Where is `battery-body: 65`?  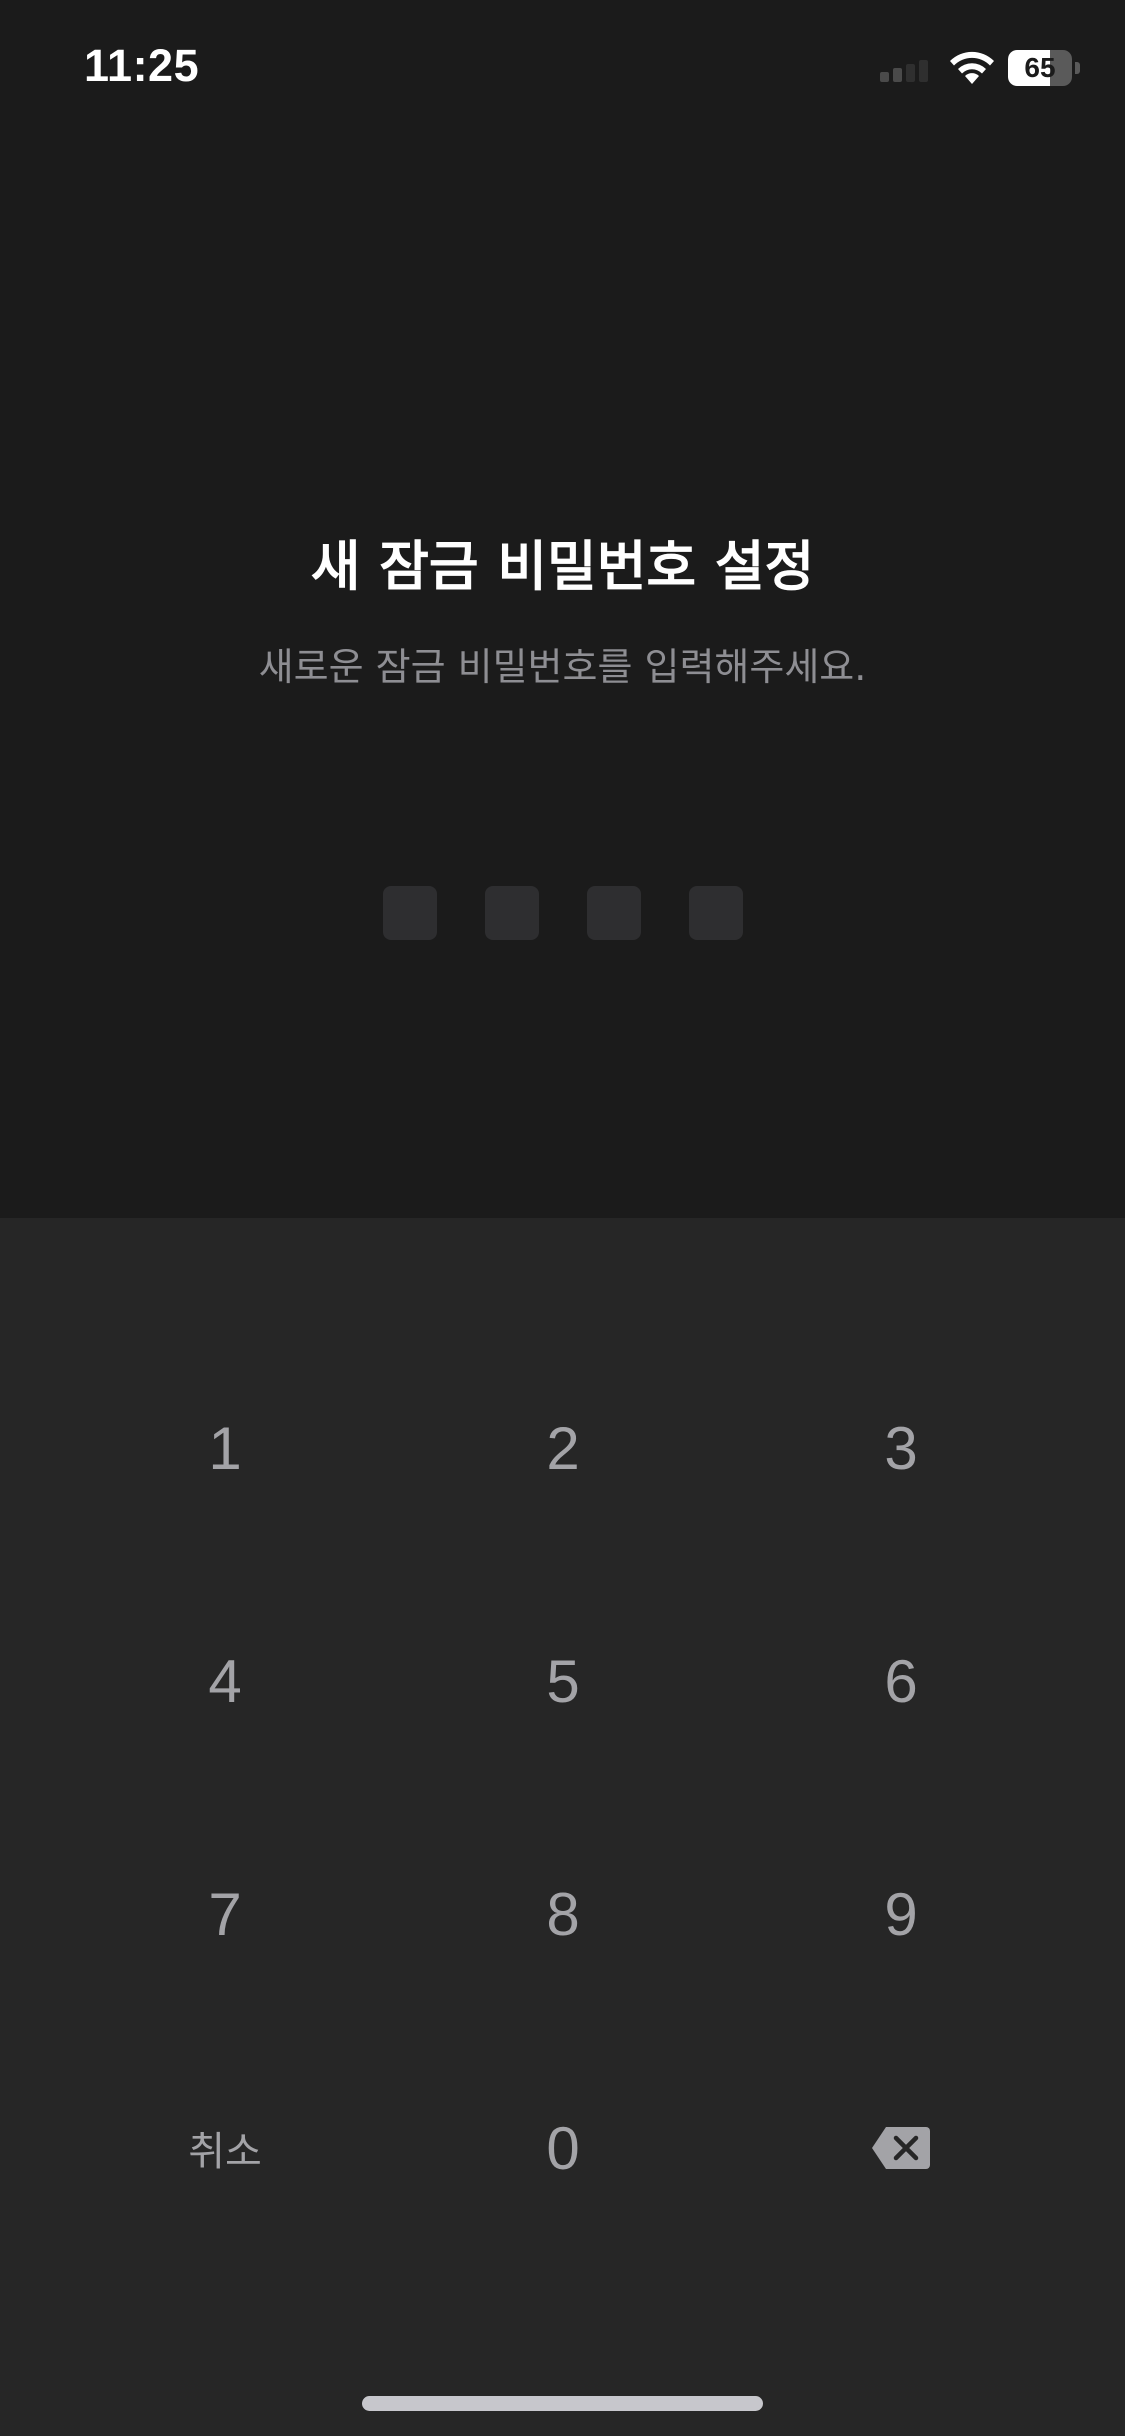 battery-body: 65 is located at coordinates (1040, 68).